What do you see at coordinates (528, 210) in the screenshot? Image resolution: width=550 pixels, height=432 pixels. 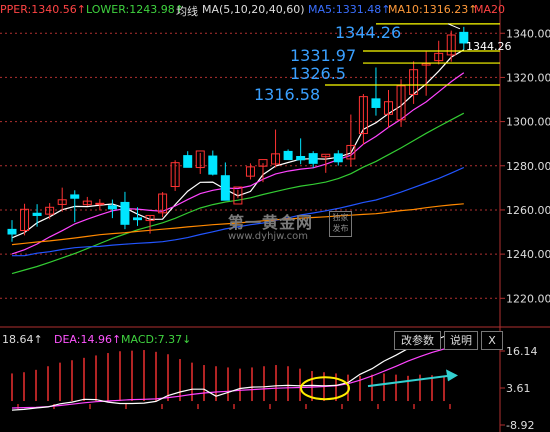 I see `y-tick-label: 1260.00` at bounding box center [528, 210].